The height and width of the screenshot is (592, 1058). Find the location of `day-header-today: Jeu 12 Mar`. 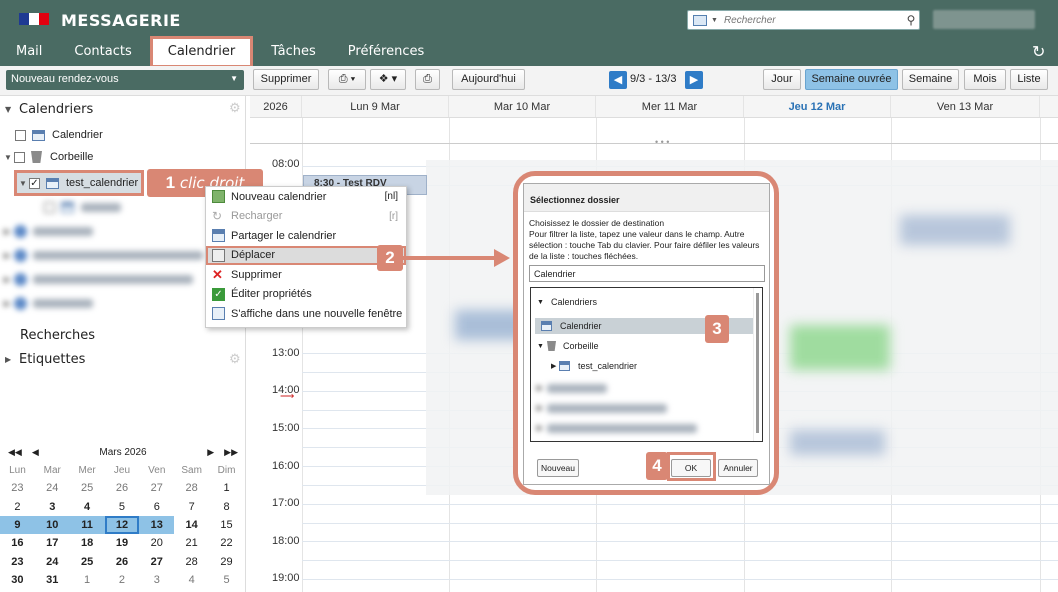

day-header-today: Jeu 12 Mar is located at coordinates (817, 106).